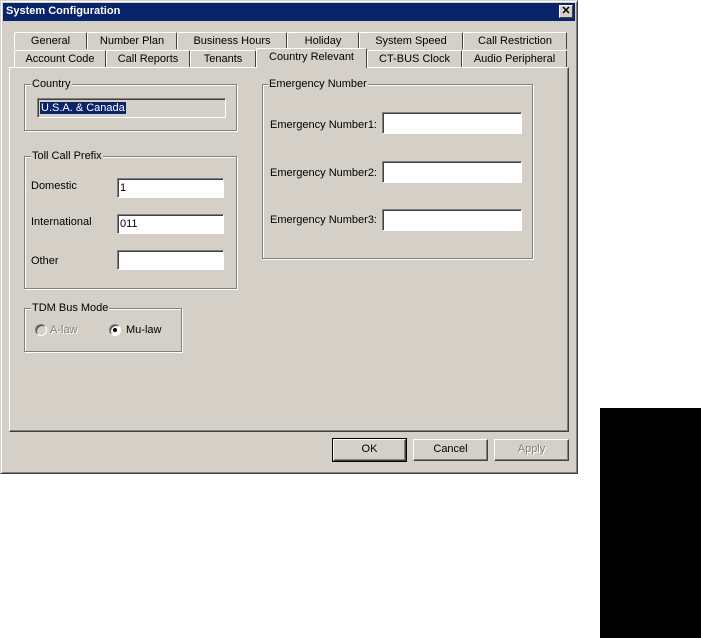 Image resolution: width=701 pixels, height=638 pixels. I want to click on tab-label: System Speed, so click(411, 41).